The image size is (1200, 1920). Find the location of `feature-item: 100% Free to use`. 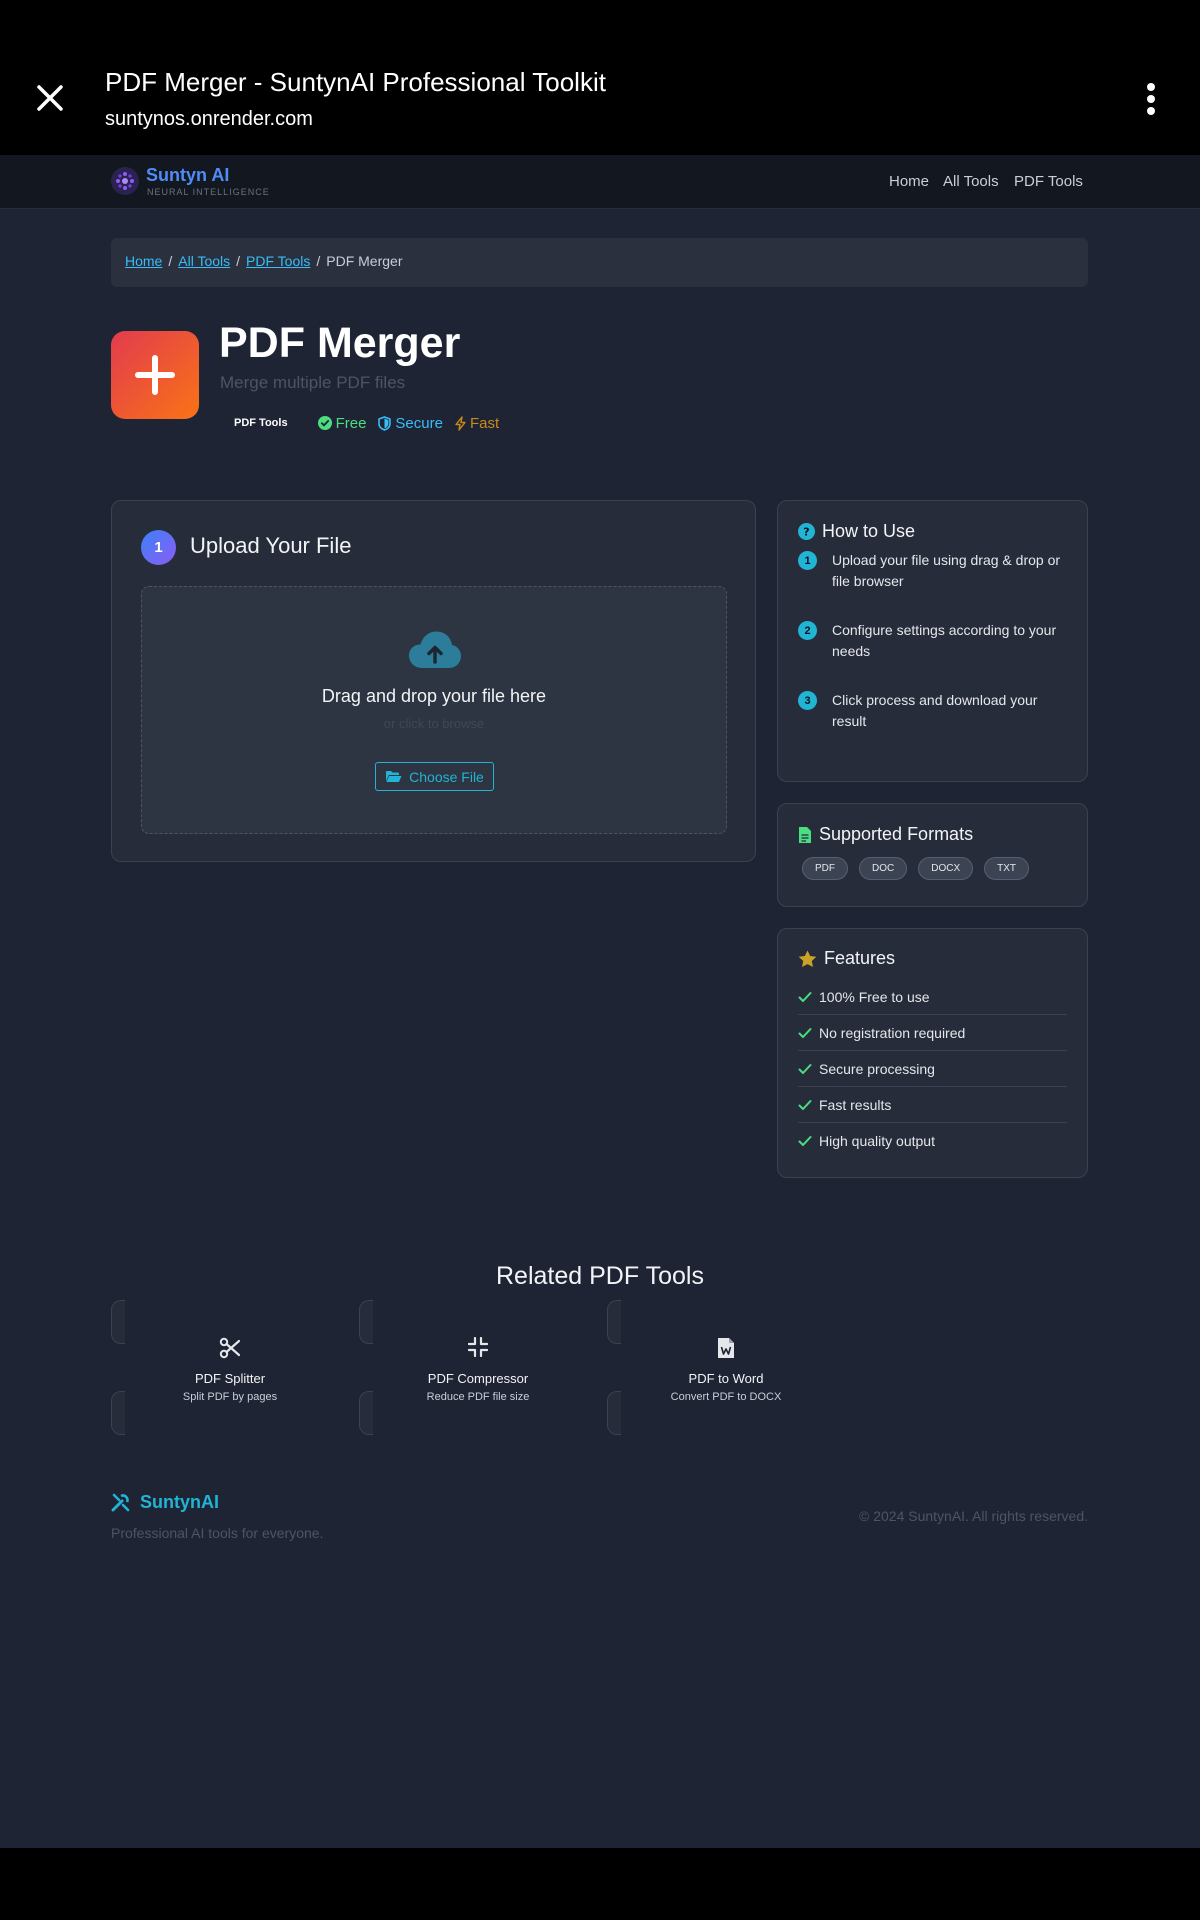

feature-item: 100% Free to use is located at coordinates (932, 997).